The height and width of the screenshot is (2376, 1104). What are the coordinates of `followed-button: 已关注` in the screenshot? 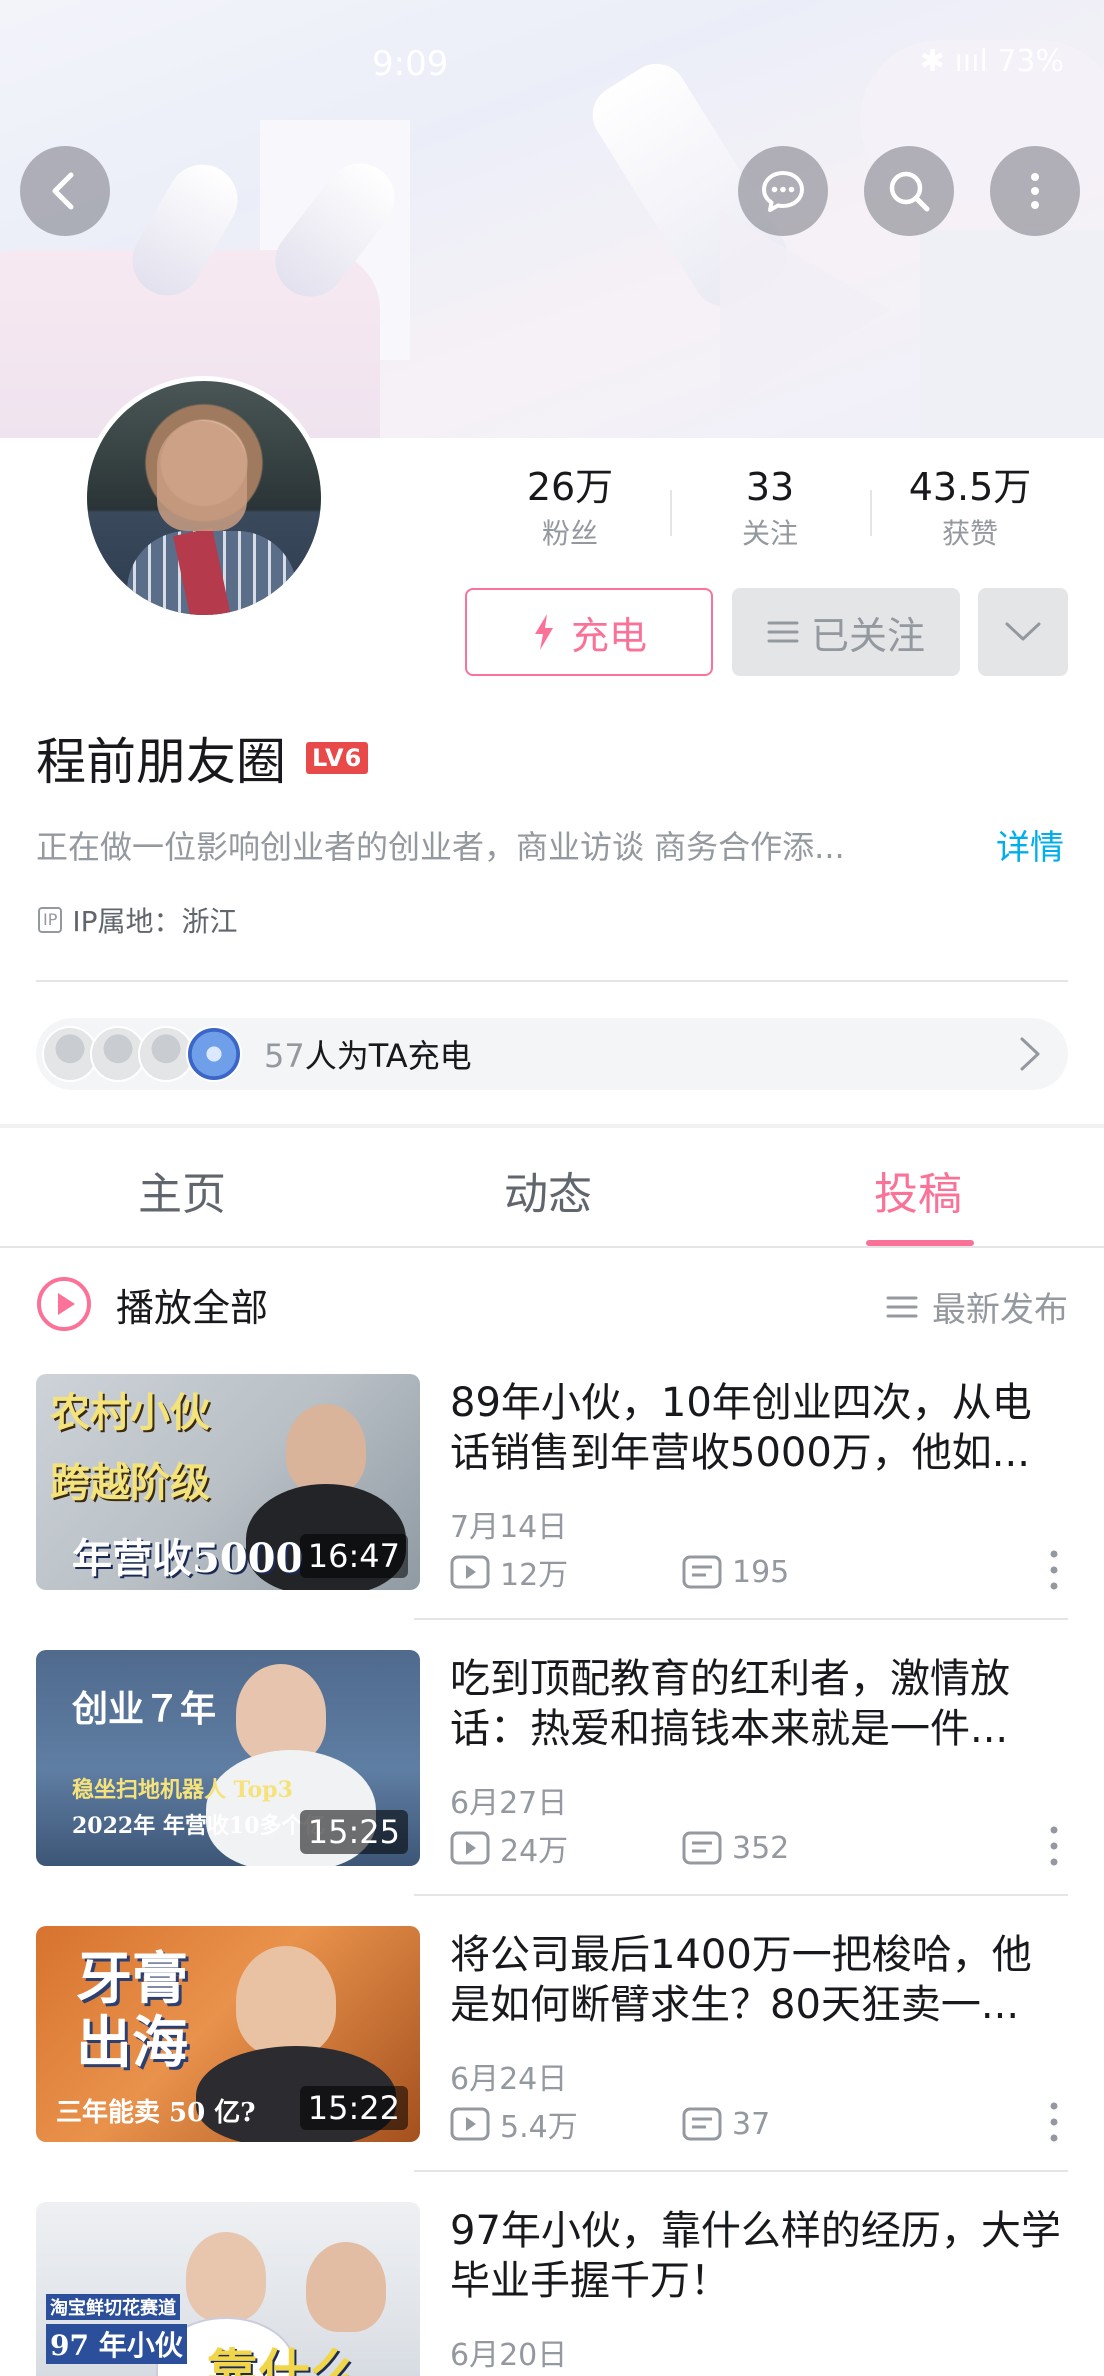 It's located at (846, 632).